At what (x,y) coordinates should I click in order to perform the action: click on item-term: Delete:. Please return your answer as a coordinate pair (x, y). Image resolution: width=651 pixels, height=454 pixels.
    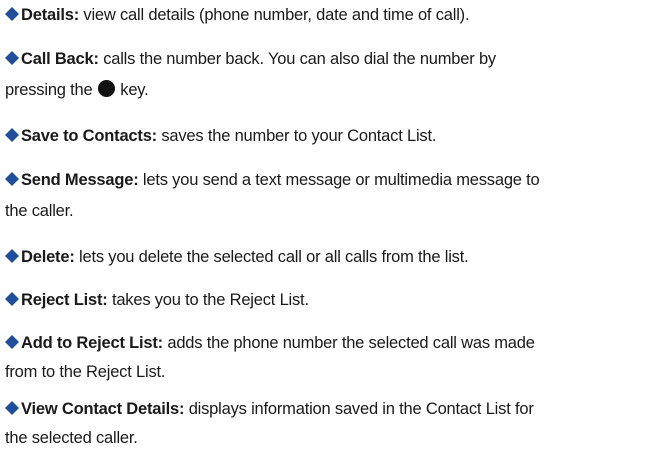
    Looking at the image, I should click on (48, 257).